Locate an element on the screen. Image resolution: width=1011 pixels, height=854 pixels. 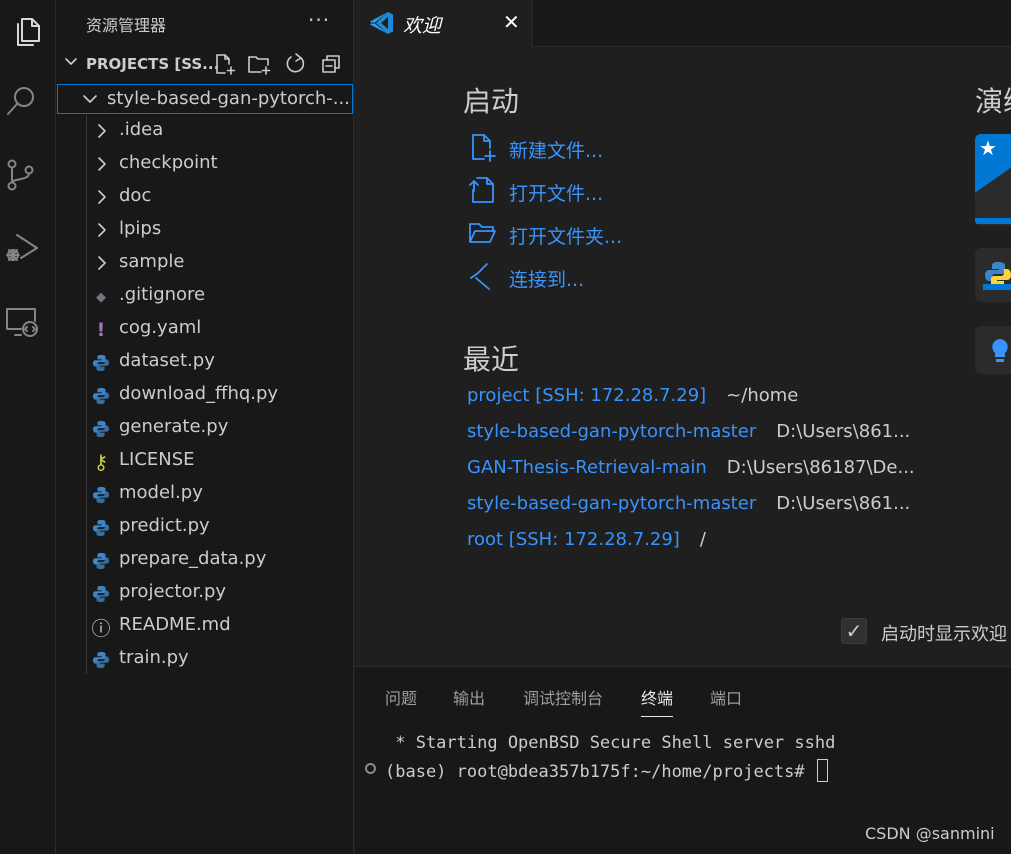
walkthrough-card-python is located at coordinates (993, 275).